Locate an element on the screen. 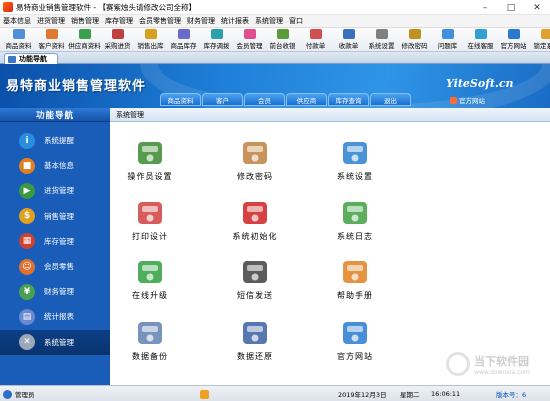 The image size is (550, 401). toolbar-button: 前台收银 is located at coordinates (282, 39).